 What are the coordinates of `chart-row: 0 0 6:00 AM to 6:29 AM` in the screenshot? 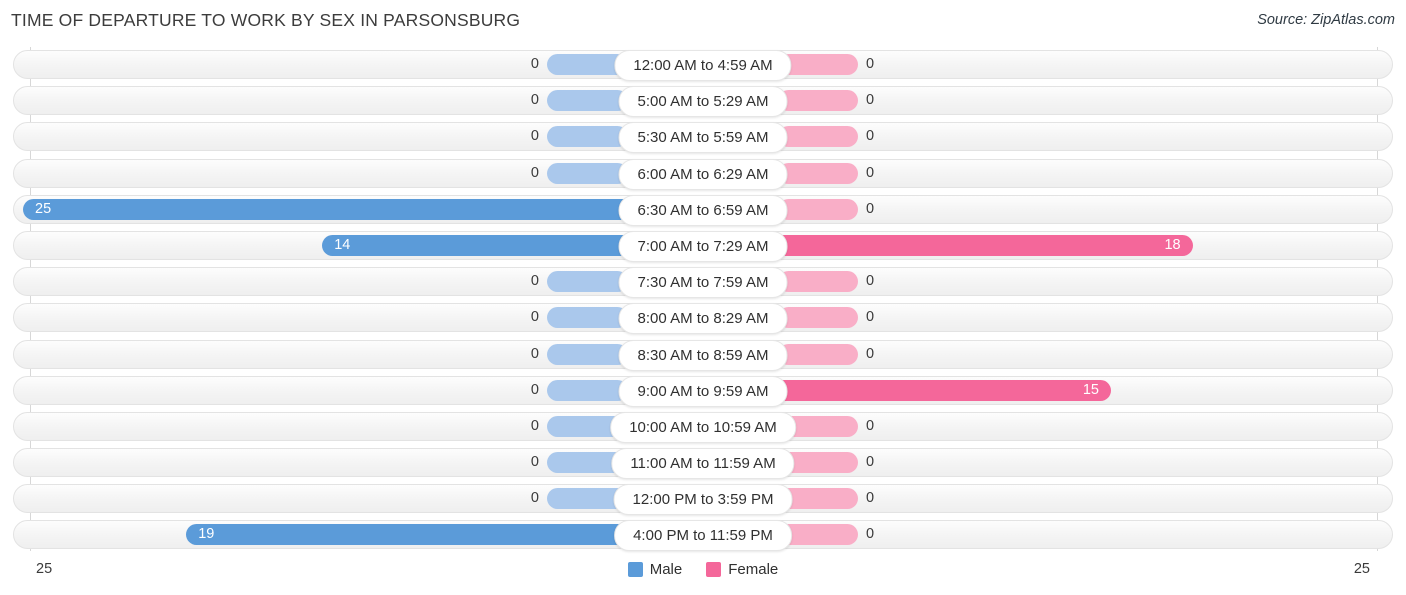 It's located at (703, 174).